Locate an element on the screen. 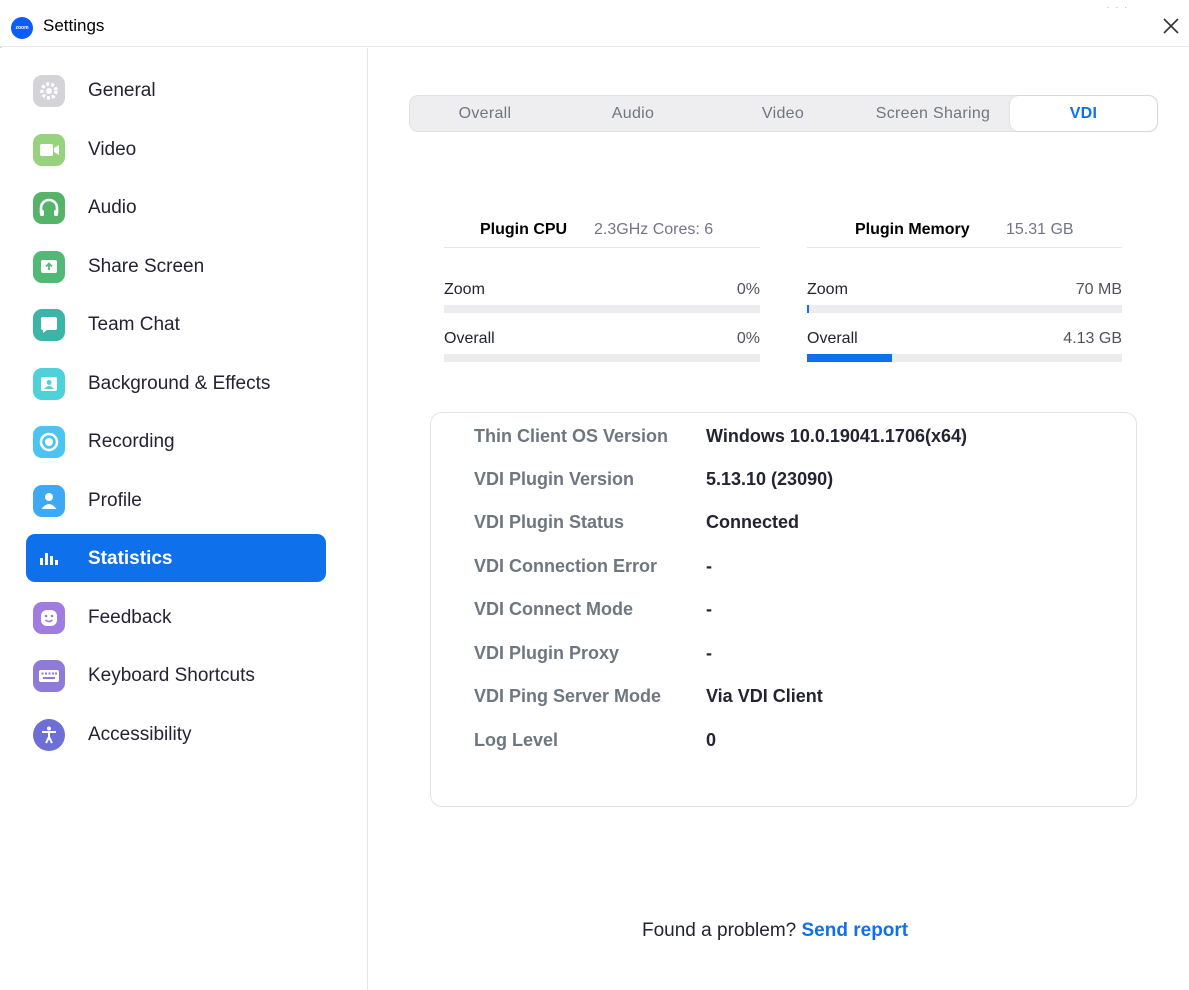  cpu-zoom-value: 0% is located at coordinates (748, 289).